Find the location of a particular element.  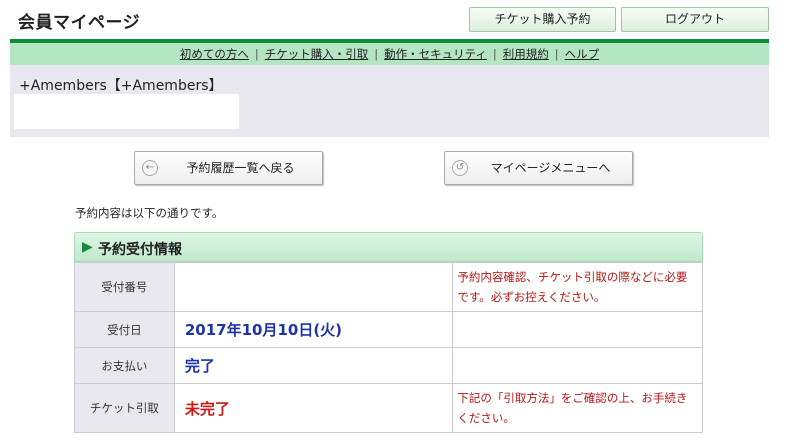

nav-link-help: ヘルプ is located at coordinates (582, 54).